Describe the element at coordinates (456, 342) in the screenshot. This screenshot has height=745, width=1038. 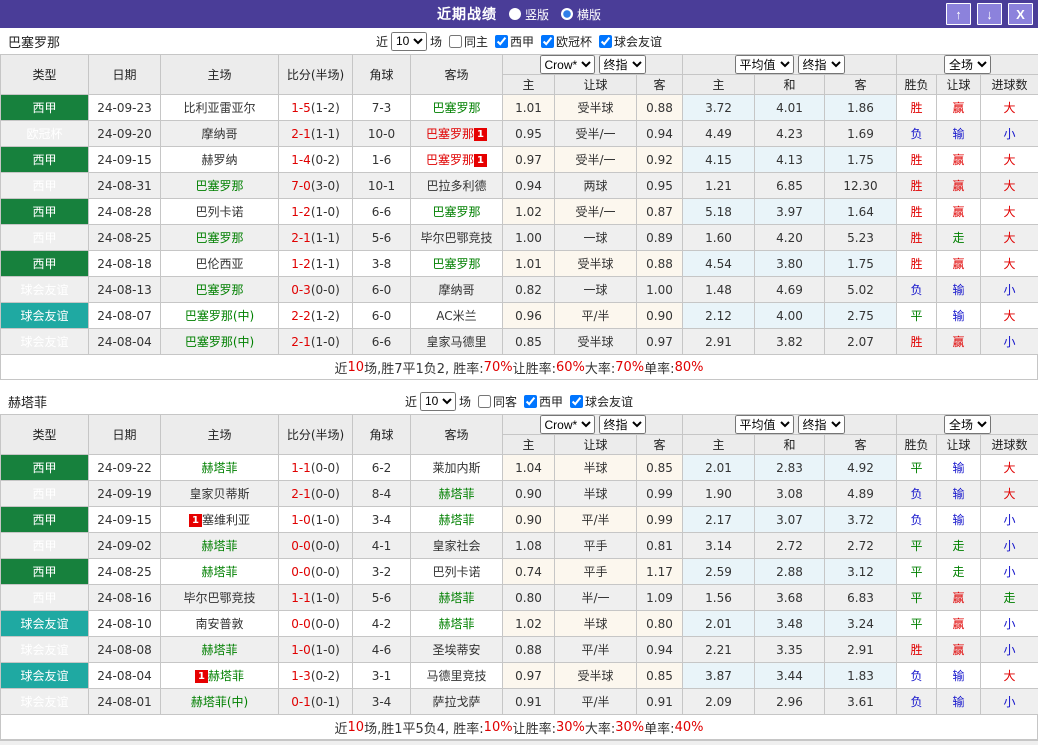
I see `team-label: 皇家马德里` at that location.